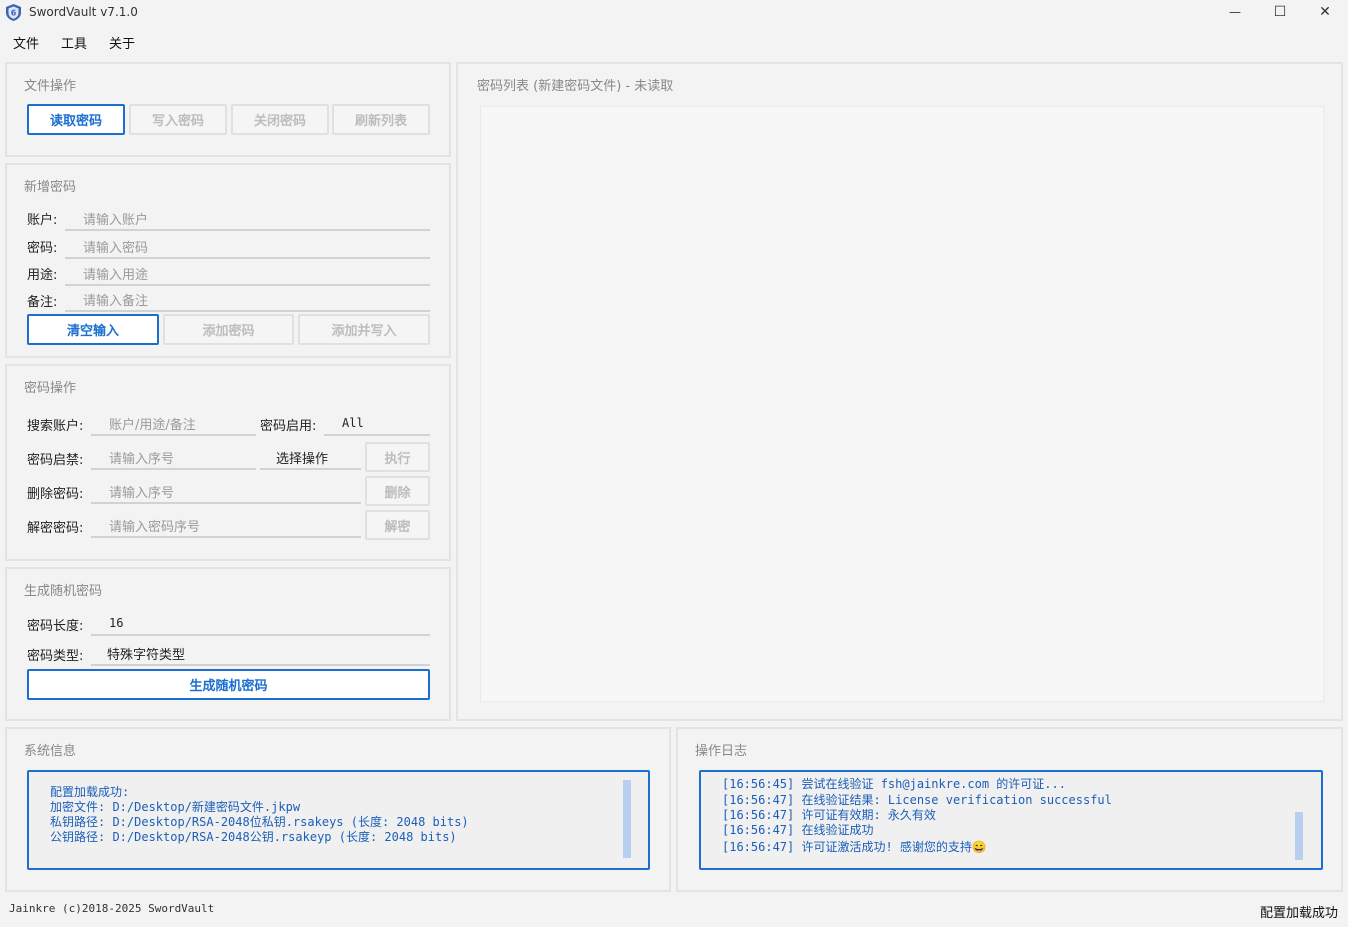 The height and width of the screenshot is (927, 1348). Describe the element at coordinates (42, 275) in the screenshot. I see `purpose-label: 用途:` at that location.